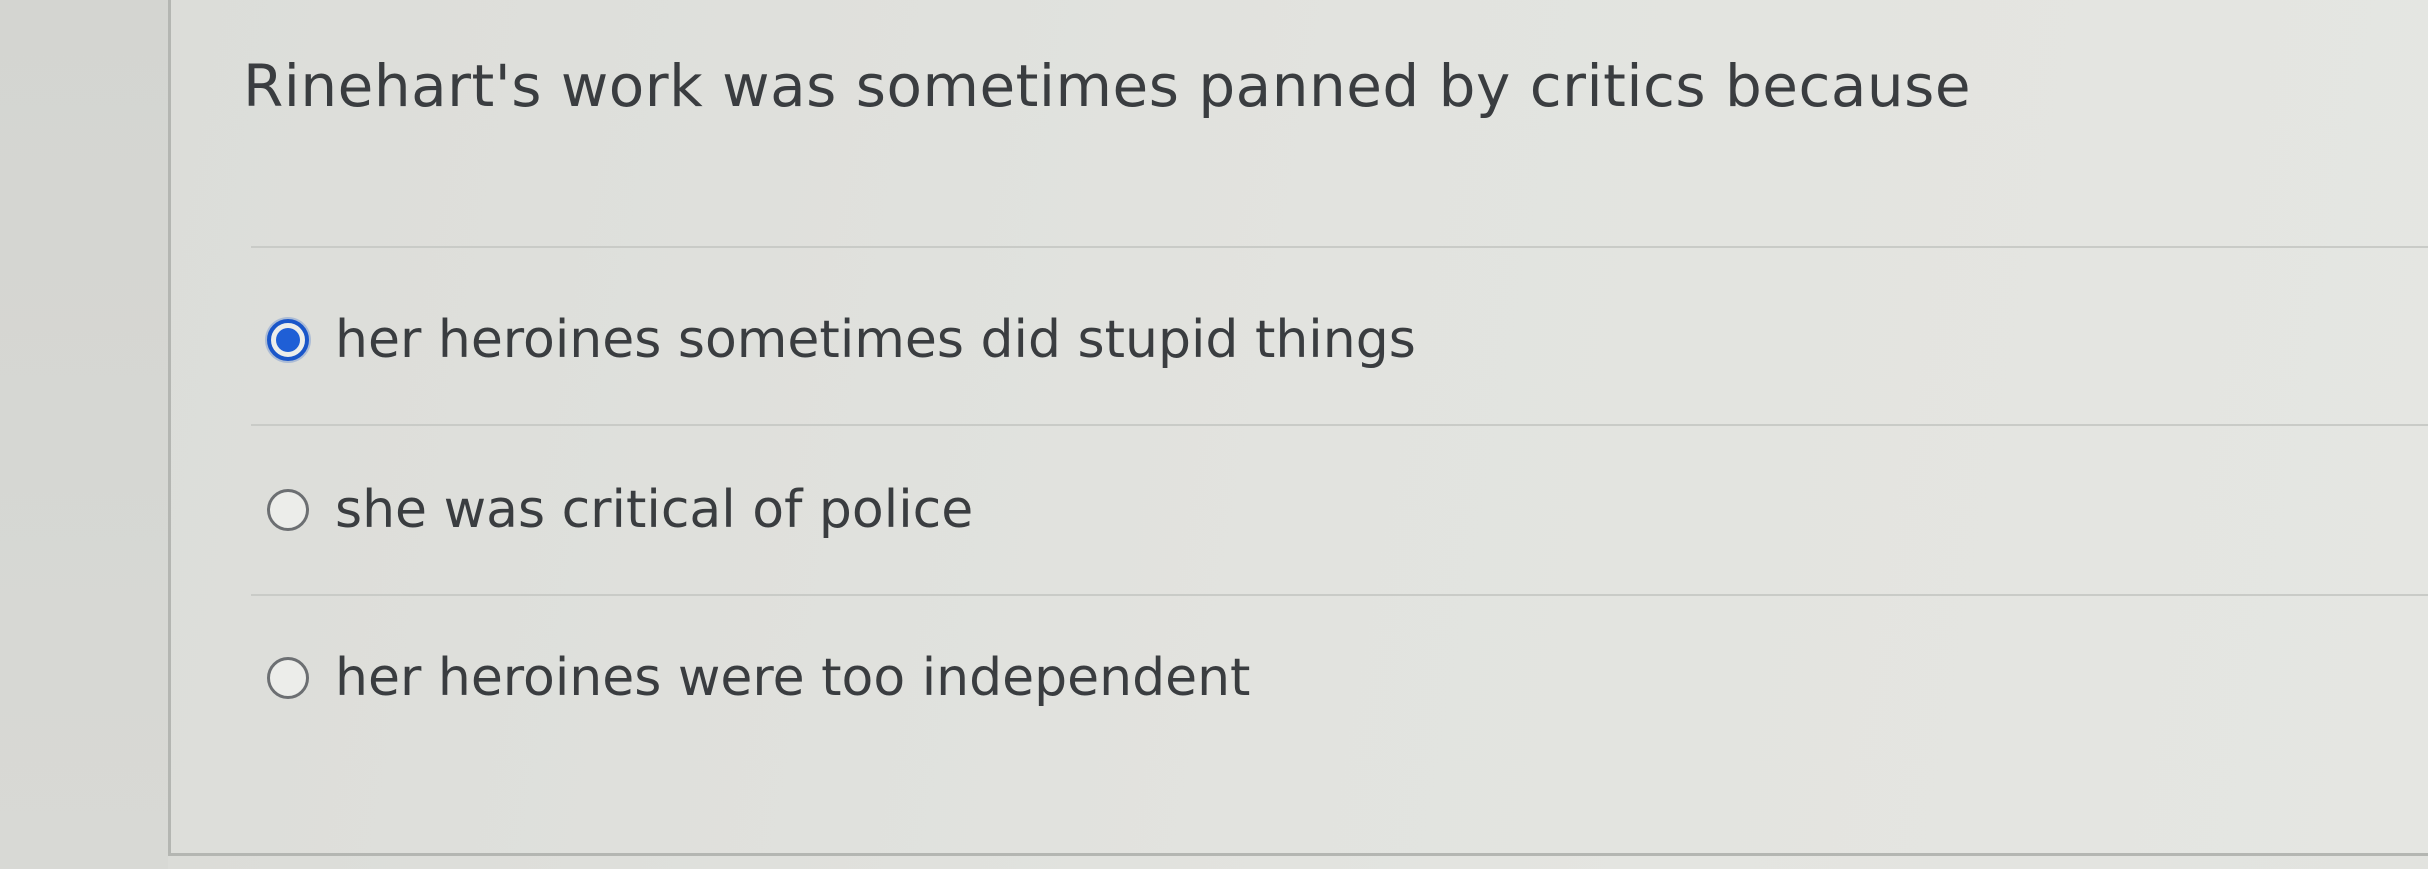  Describe the element at coordinates (875, 340) in the screenshot. I see `answer-option-label: her heroines sometimes did stupid things` at that location.